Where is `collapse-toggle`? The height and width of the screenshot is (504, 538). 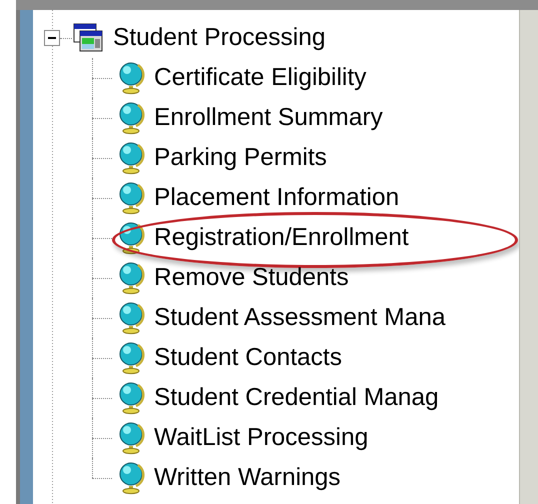 collapse-toggle is located at coordinates (52, 38).